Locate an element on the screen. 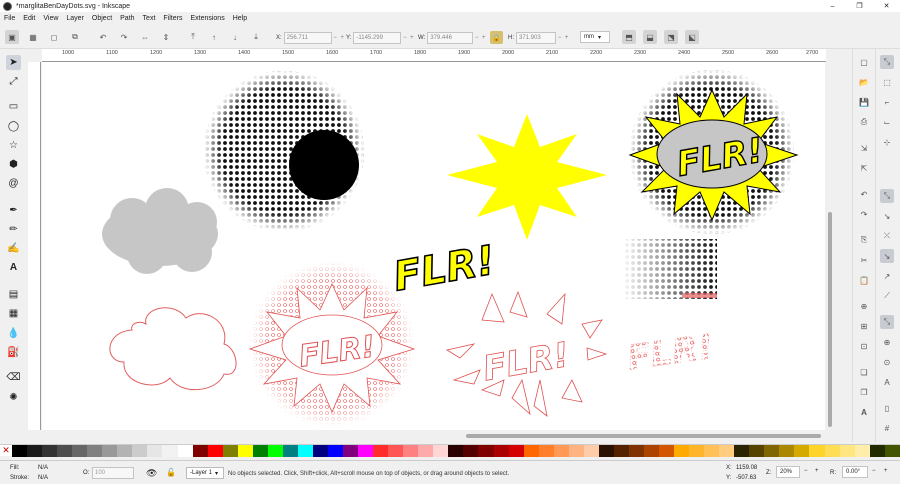  save-file-icon: 💾 is located at coordinates (864, 102).